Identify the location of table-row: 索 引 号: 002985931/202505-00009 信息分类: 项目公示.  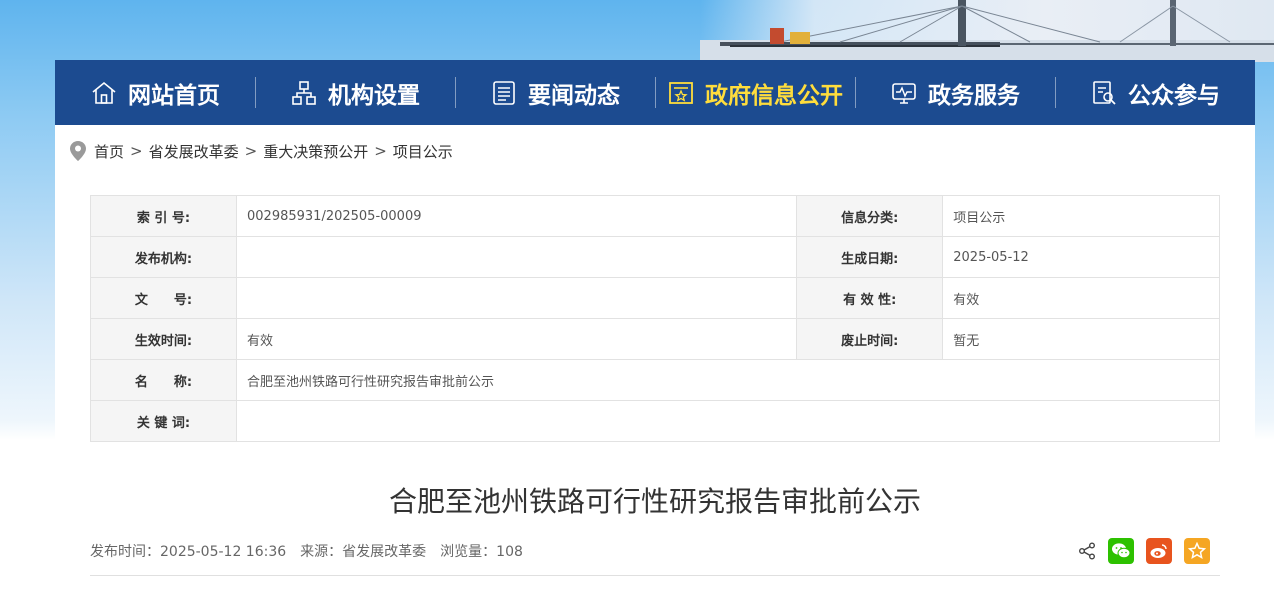
(655, 216).